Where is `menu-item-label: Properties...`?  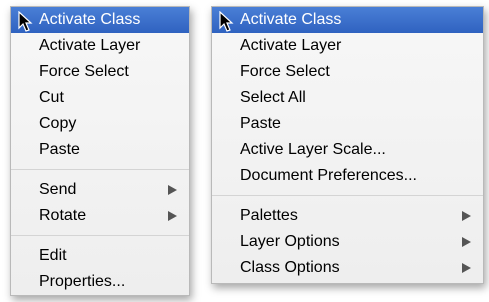 menu-item-label: Properties... is located at coordinates (82, 281).